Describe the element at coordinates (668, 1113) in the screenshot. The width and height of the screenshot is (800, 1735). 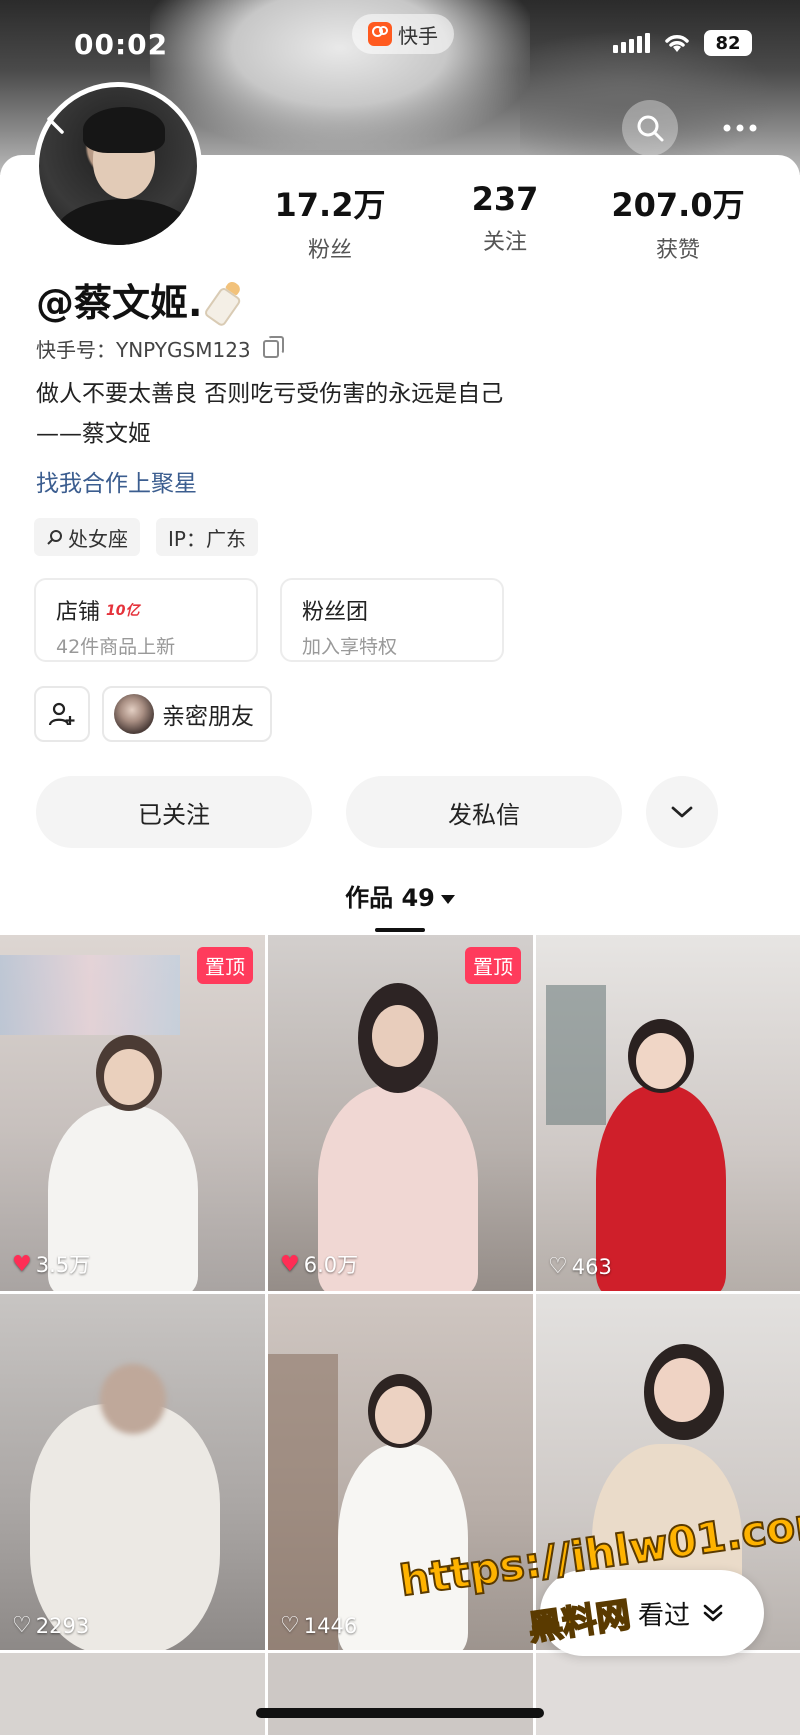
I see `work-tile: ♡ 463` at that location.